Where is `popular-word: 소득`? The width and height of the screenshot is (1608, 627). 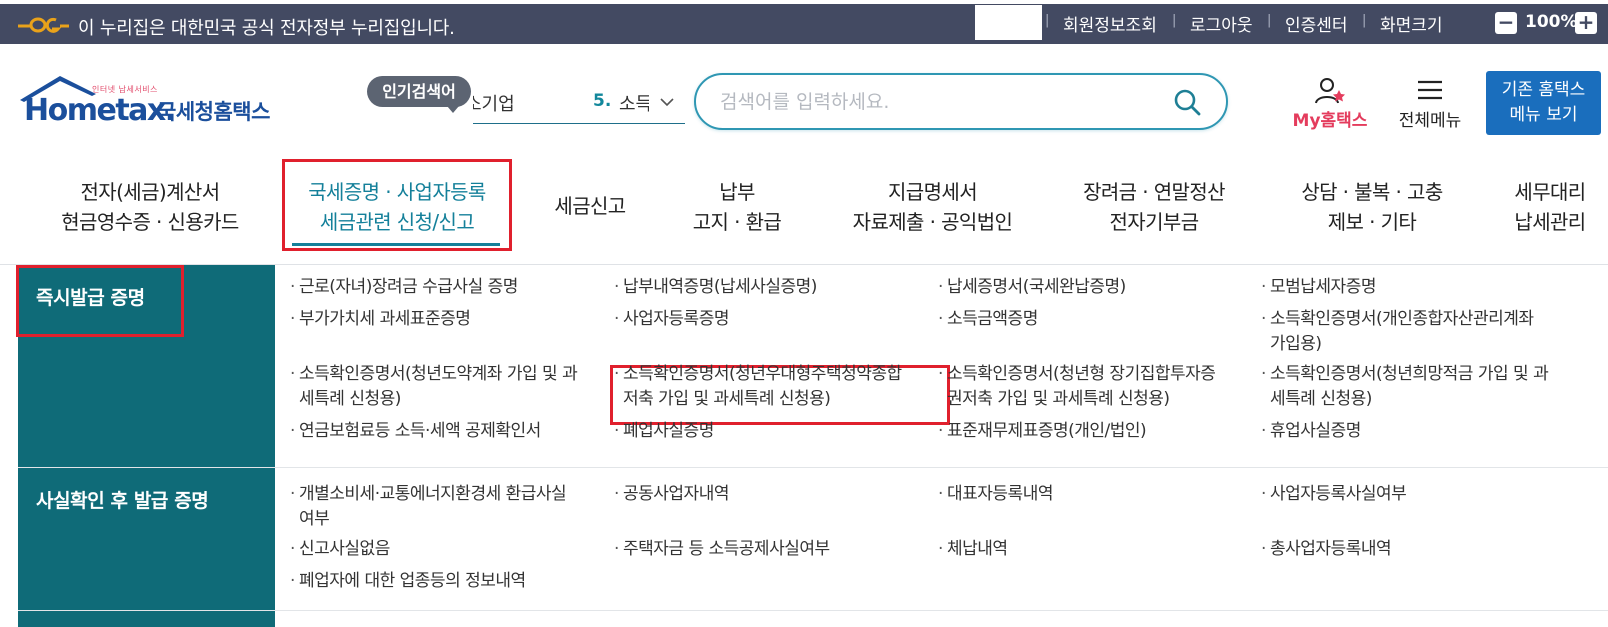 popular-word: 소득 is located at coordinates (634, 103).